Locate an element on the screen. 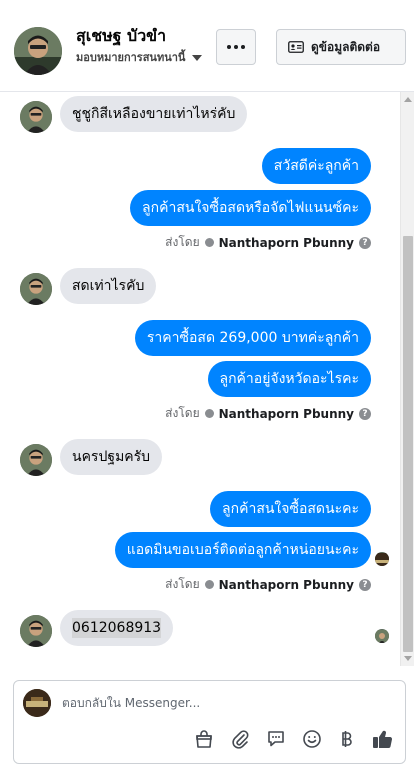 The height and width of the screenshot is (772, 414). reply-input is located at coordinates (222, 703).